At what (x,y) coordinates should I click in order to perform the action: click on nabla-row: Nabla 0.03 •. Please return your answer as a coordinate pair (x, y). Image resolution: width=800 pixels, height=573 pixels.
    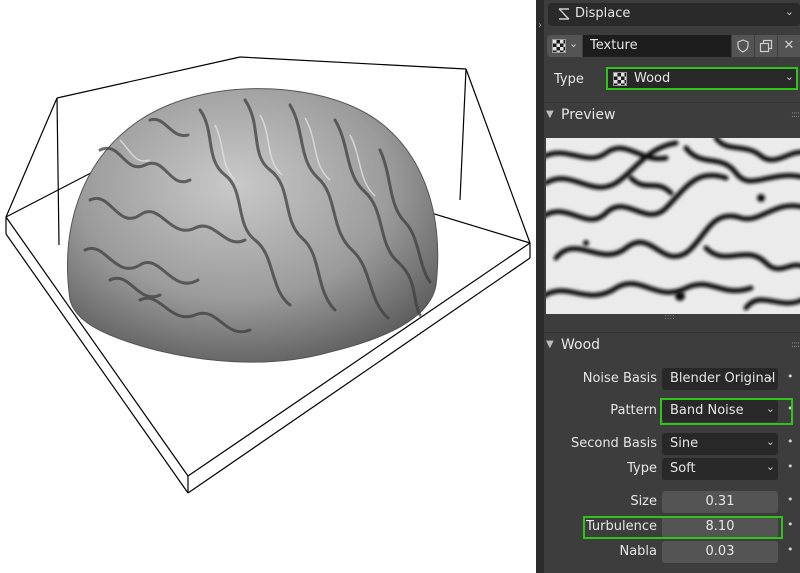
    Looking at the image, I should click on (672, 552).